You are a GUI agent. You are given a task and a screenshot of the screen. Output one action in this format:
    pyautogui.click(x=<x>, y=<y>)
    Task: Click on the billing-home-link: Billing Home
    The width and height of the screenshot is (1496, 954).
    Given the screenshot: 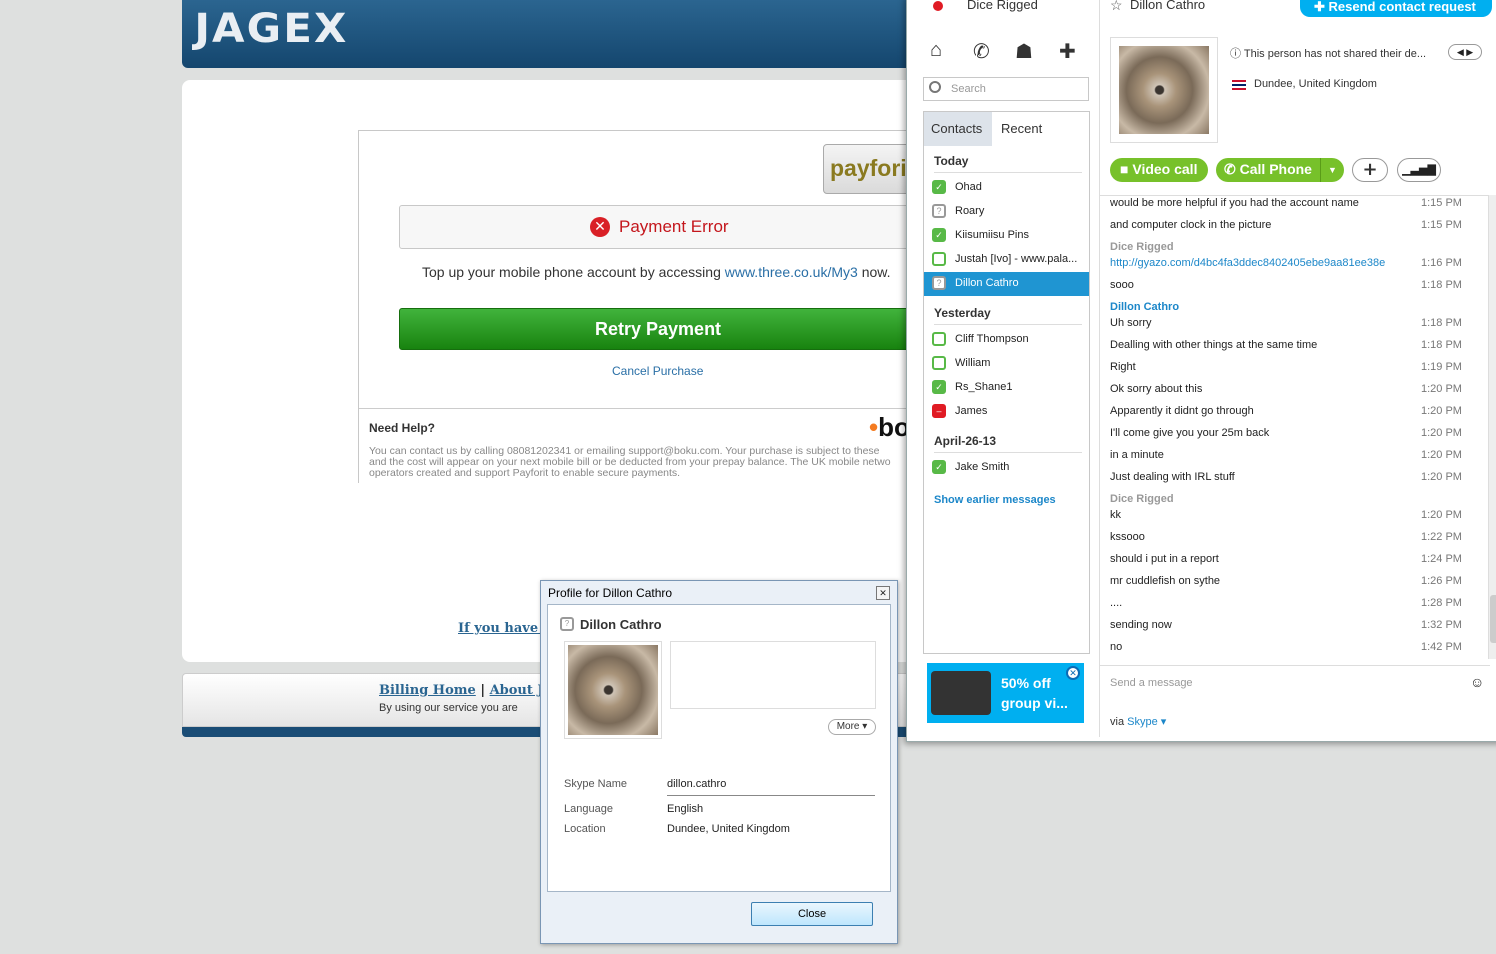 What is the action you would take?
    pyautogui.click(x=427, y=690)
    